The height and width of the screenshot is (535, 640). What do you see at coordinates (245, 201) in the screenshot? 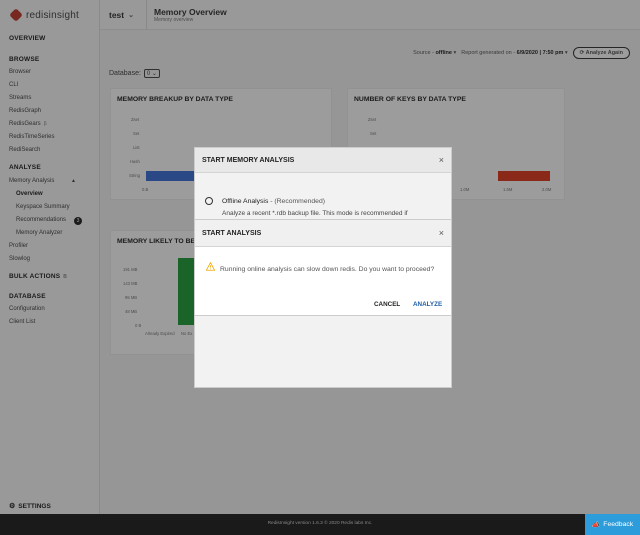
I see `option-title: Offline Analysis` at bounding box center [245, 201].